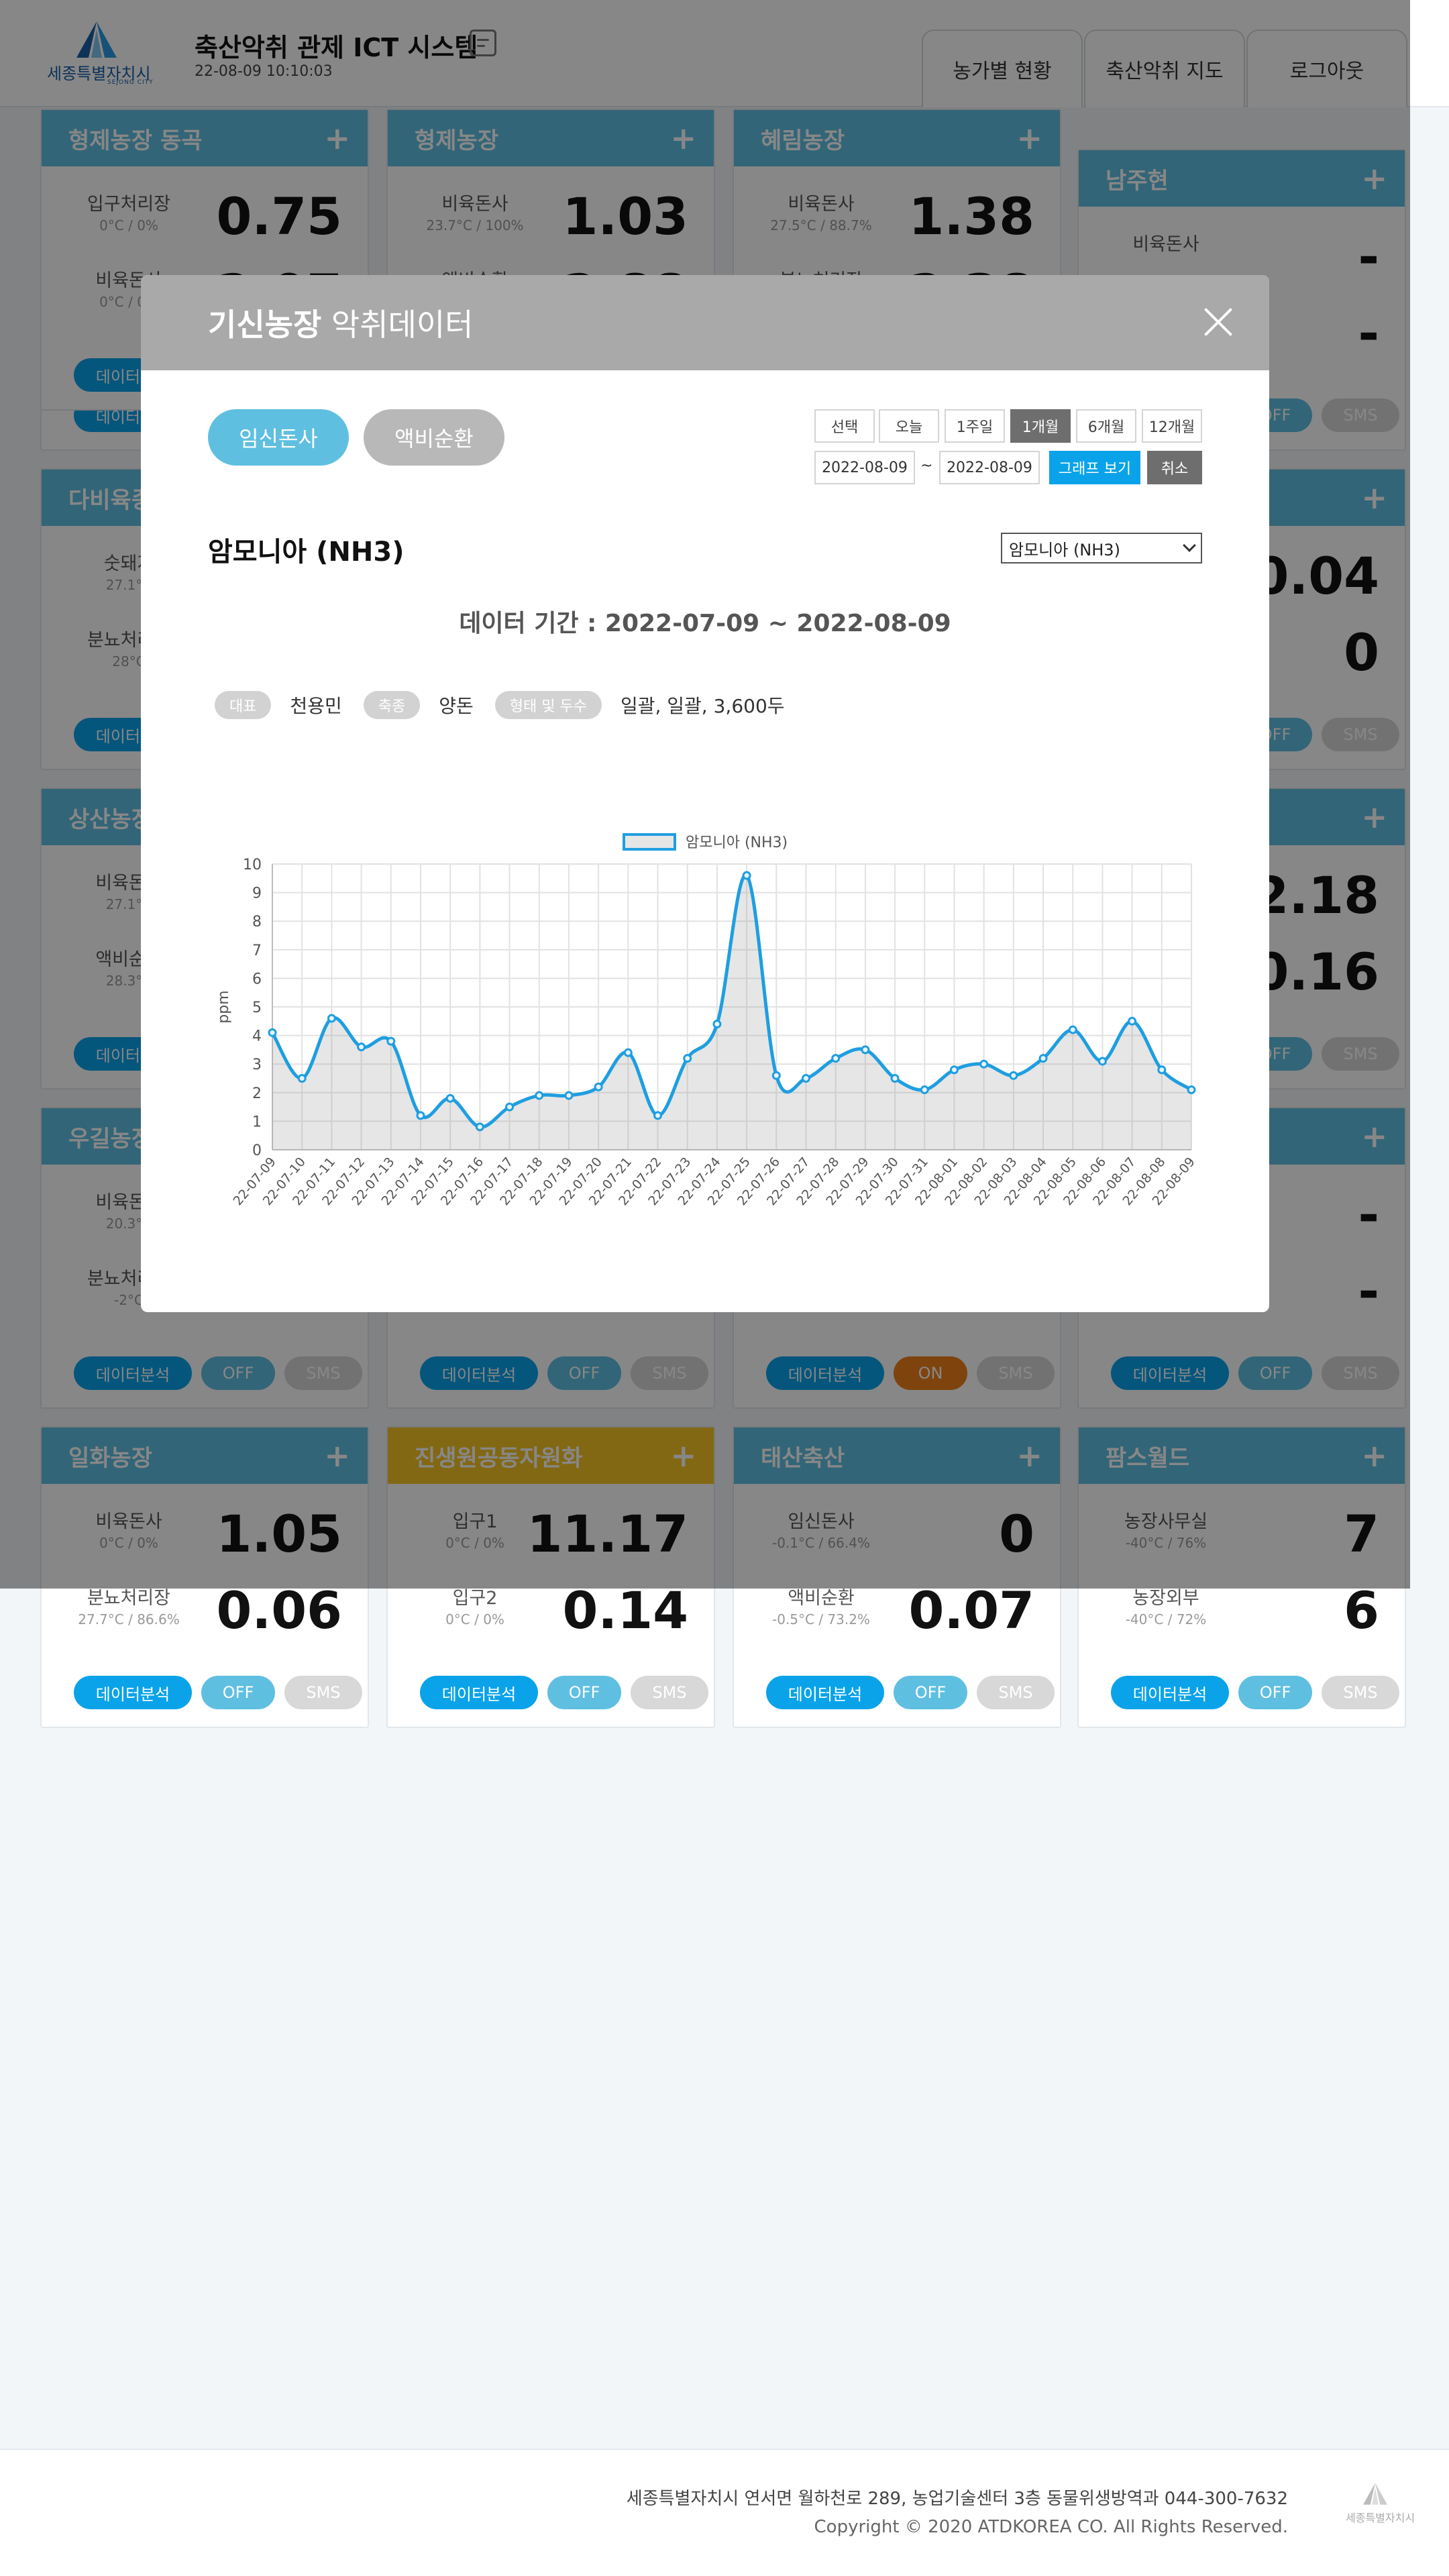 This screenshot has width=1449, height=2576. Describe the element at coordinates (551, 1612) in the screenshot. I see `sensor-row: 입구2 0°C / 0% 0.14` at that location.